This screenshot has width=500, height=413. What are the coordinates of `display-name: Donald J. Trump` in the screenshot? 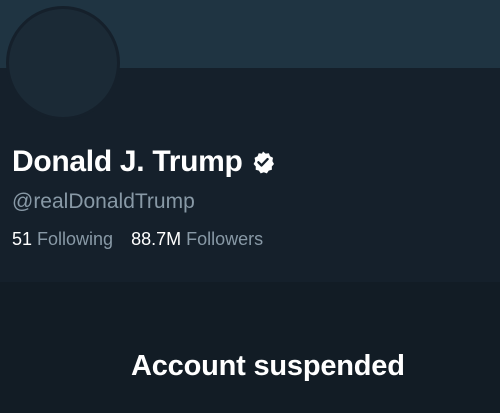 It's located at (127, 161).